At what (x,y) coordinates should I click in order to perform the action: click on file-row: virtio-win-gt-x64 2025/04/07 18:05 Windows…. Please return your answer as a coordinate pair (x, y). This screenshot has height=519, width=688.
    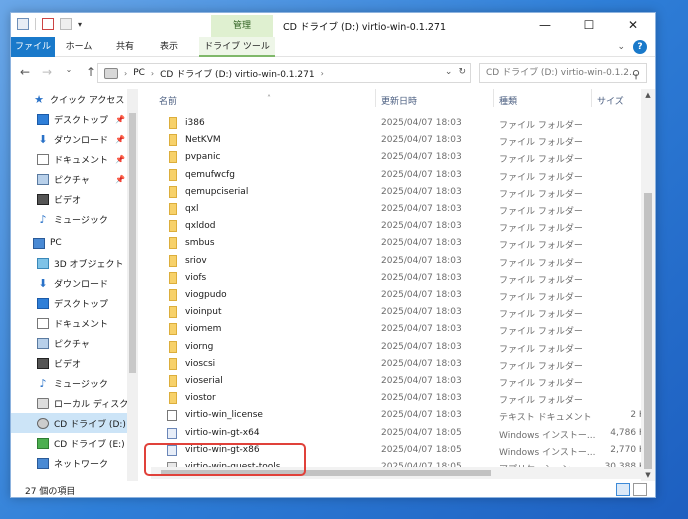
    Looking at the image, I should click on (403, 433).